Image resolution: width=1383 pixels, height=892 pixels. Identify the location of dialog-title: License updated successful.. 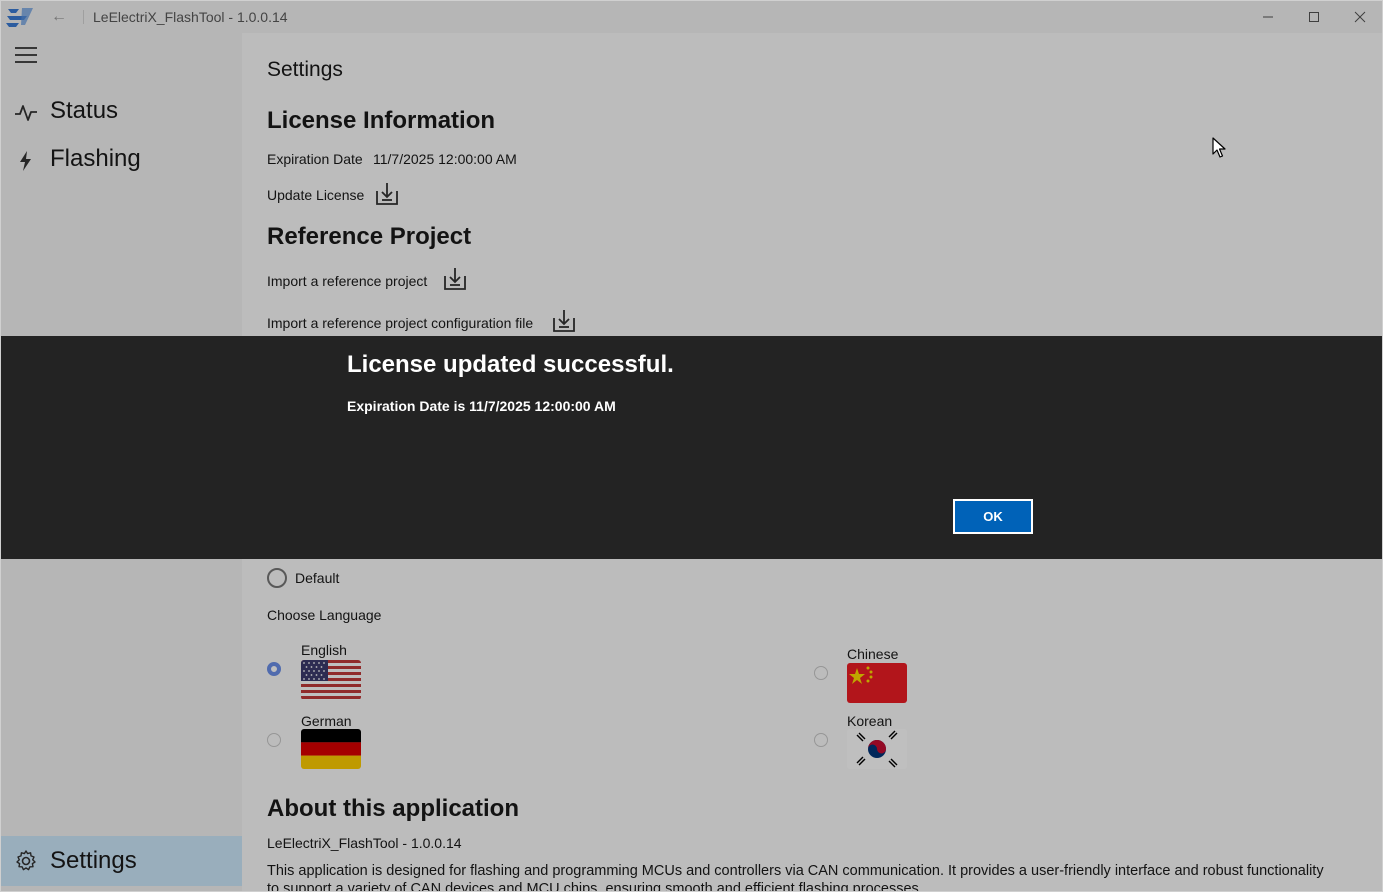
(510, 364).